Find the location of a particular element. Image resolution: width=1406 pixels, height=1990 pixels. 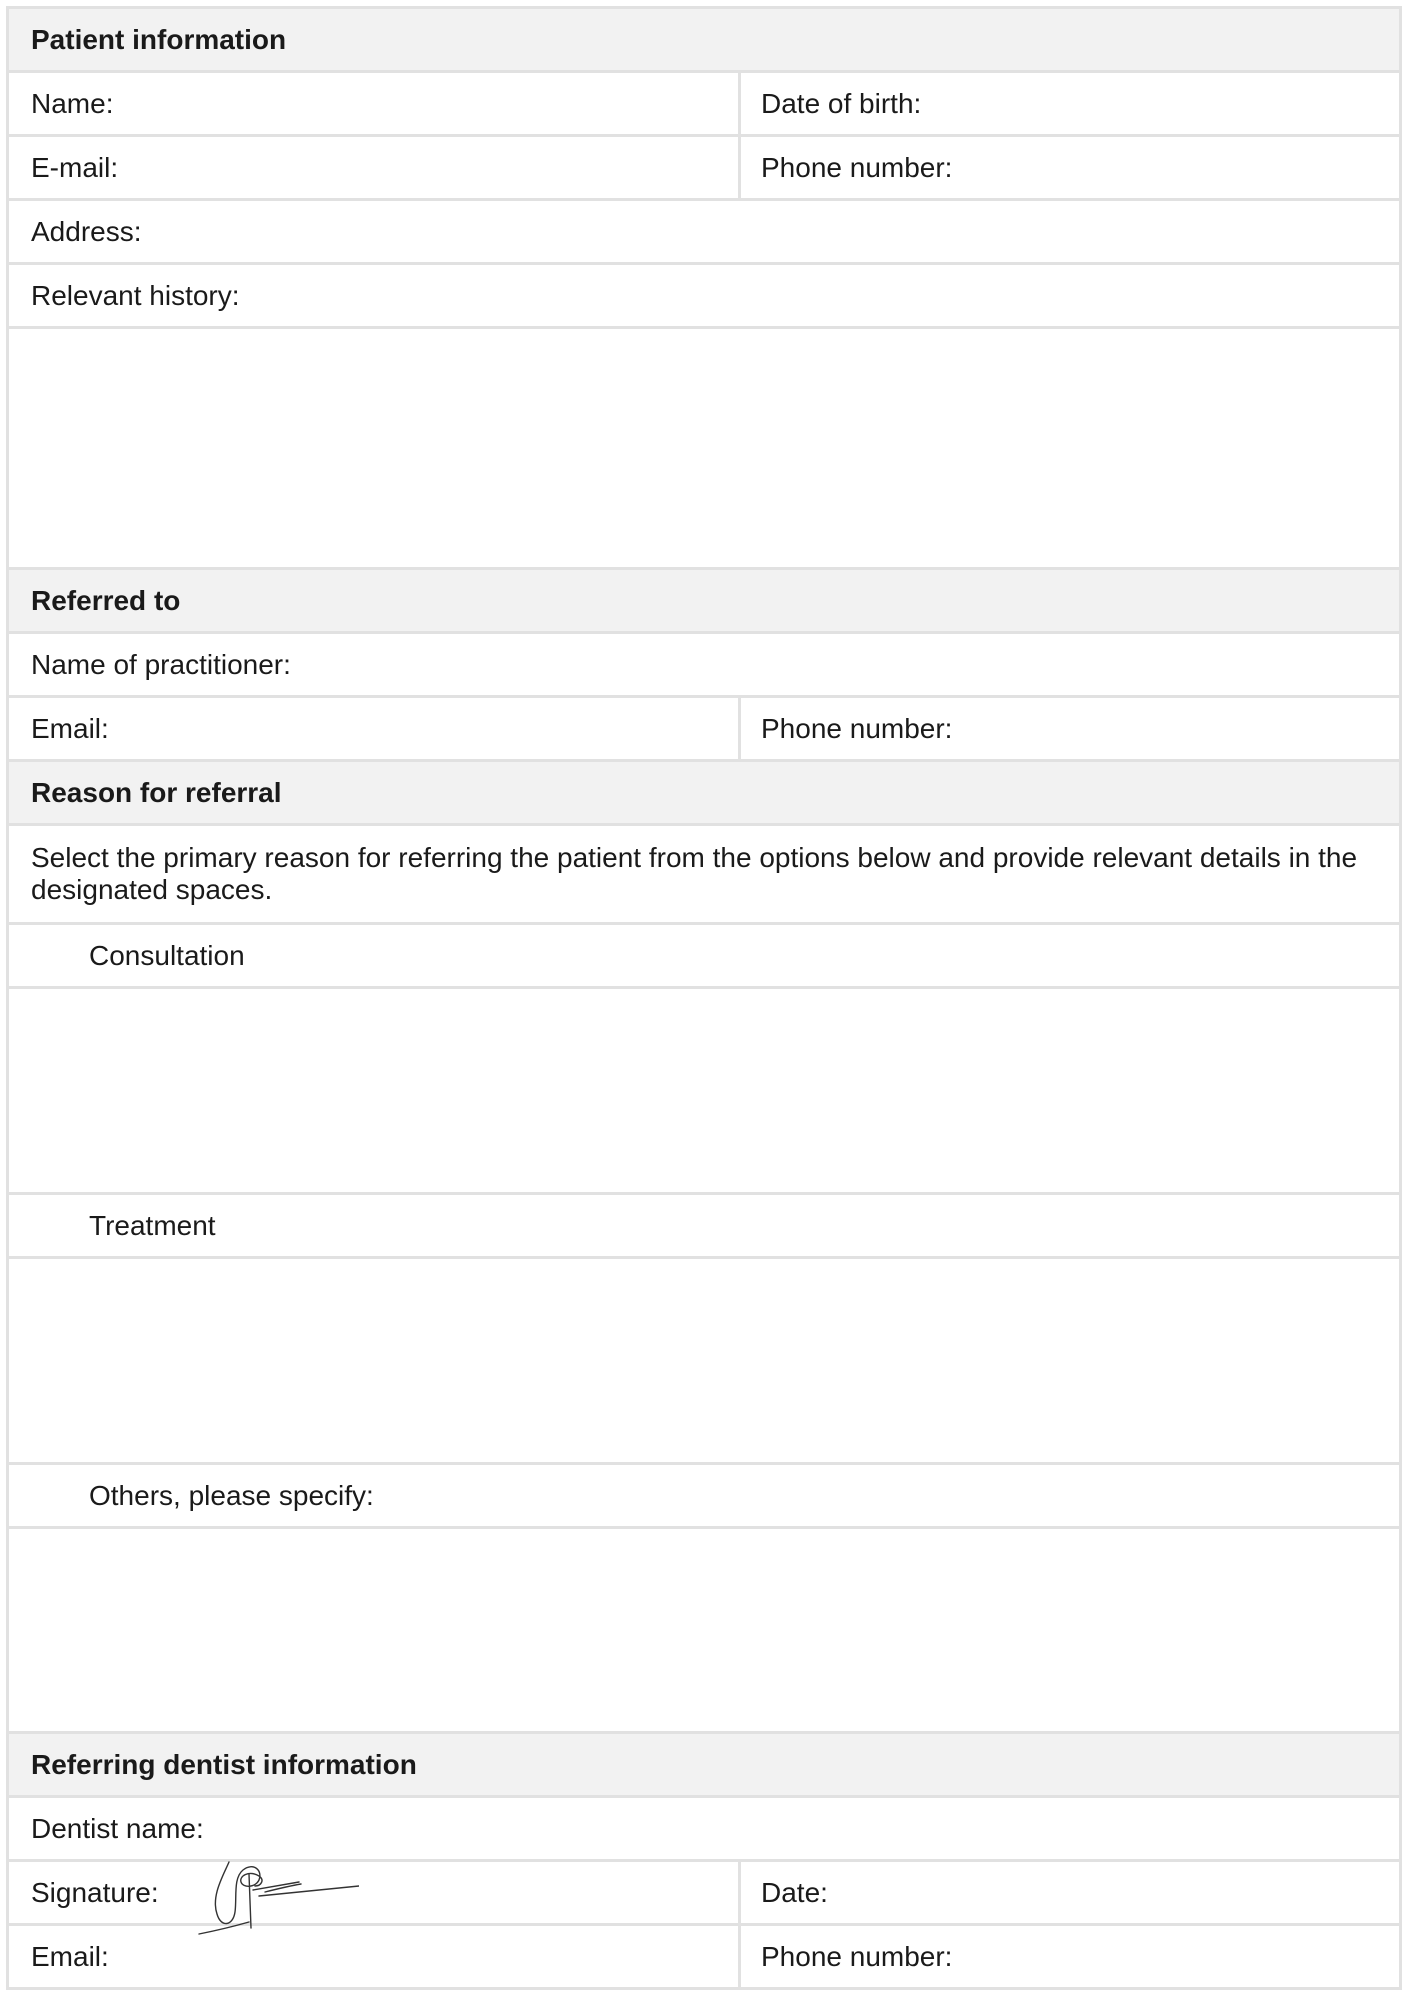

treatment-details-textarea is located at coordinates (704, 1360).